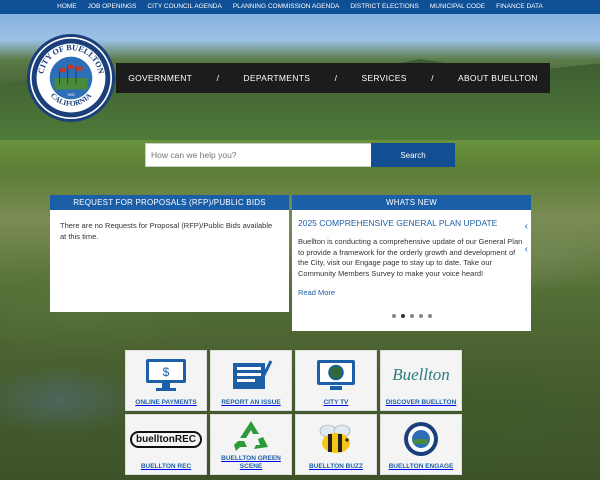 This screenshot has height=480, width=600. Describe the element at coordinates (286, 7) in the screenshot. I see `utility-link-planning-agenda: PLANNING COMMISSION AGENDA` at that location.